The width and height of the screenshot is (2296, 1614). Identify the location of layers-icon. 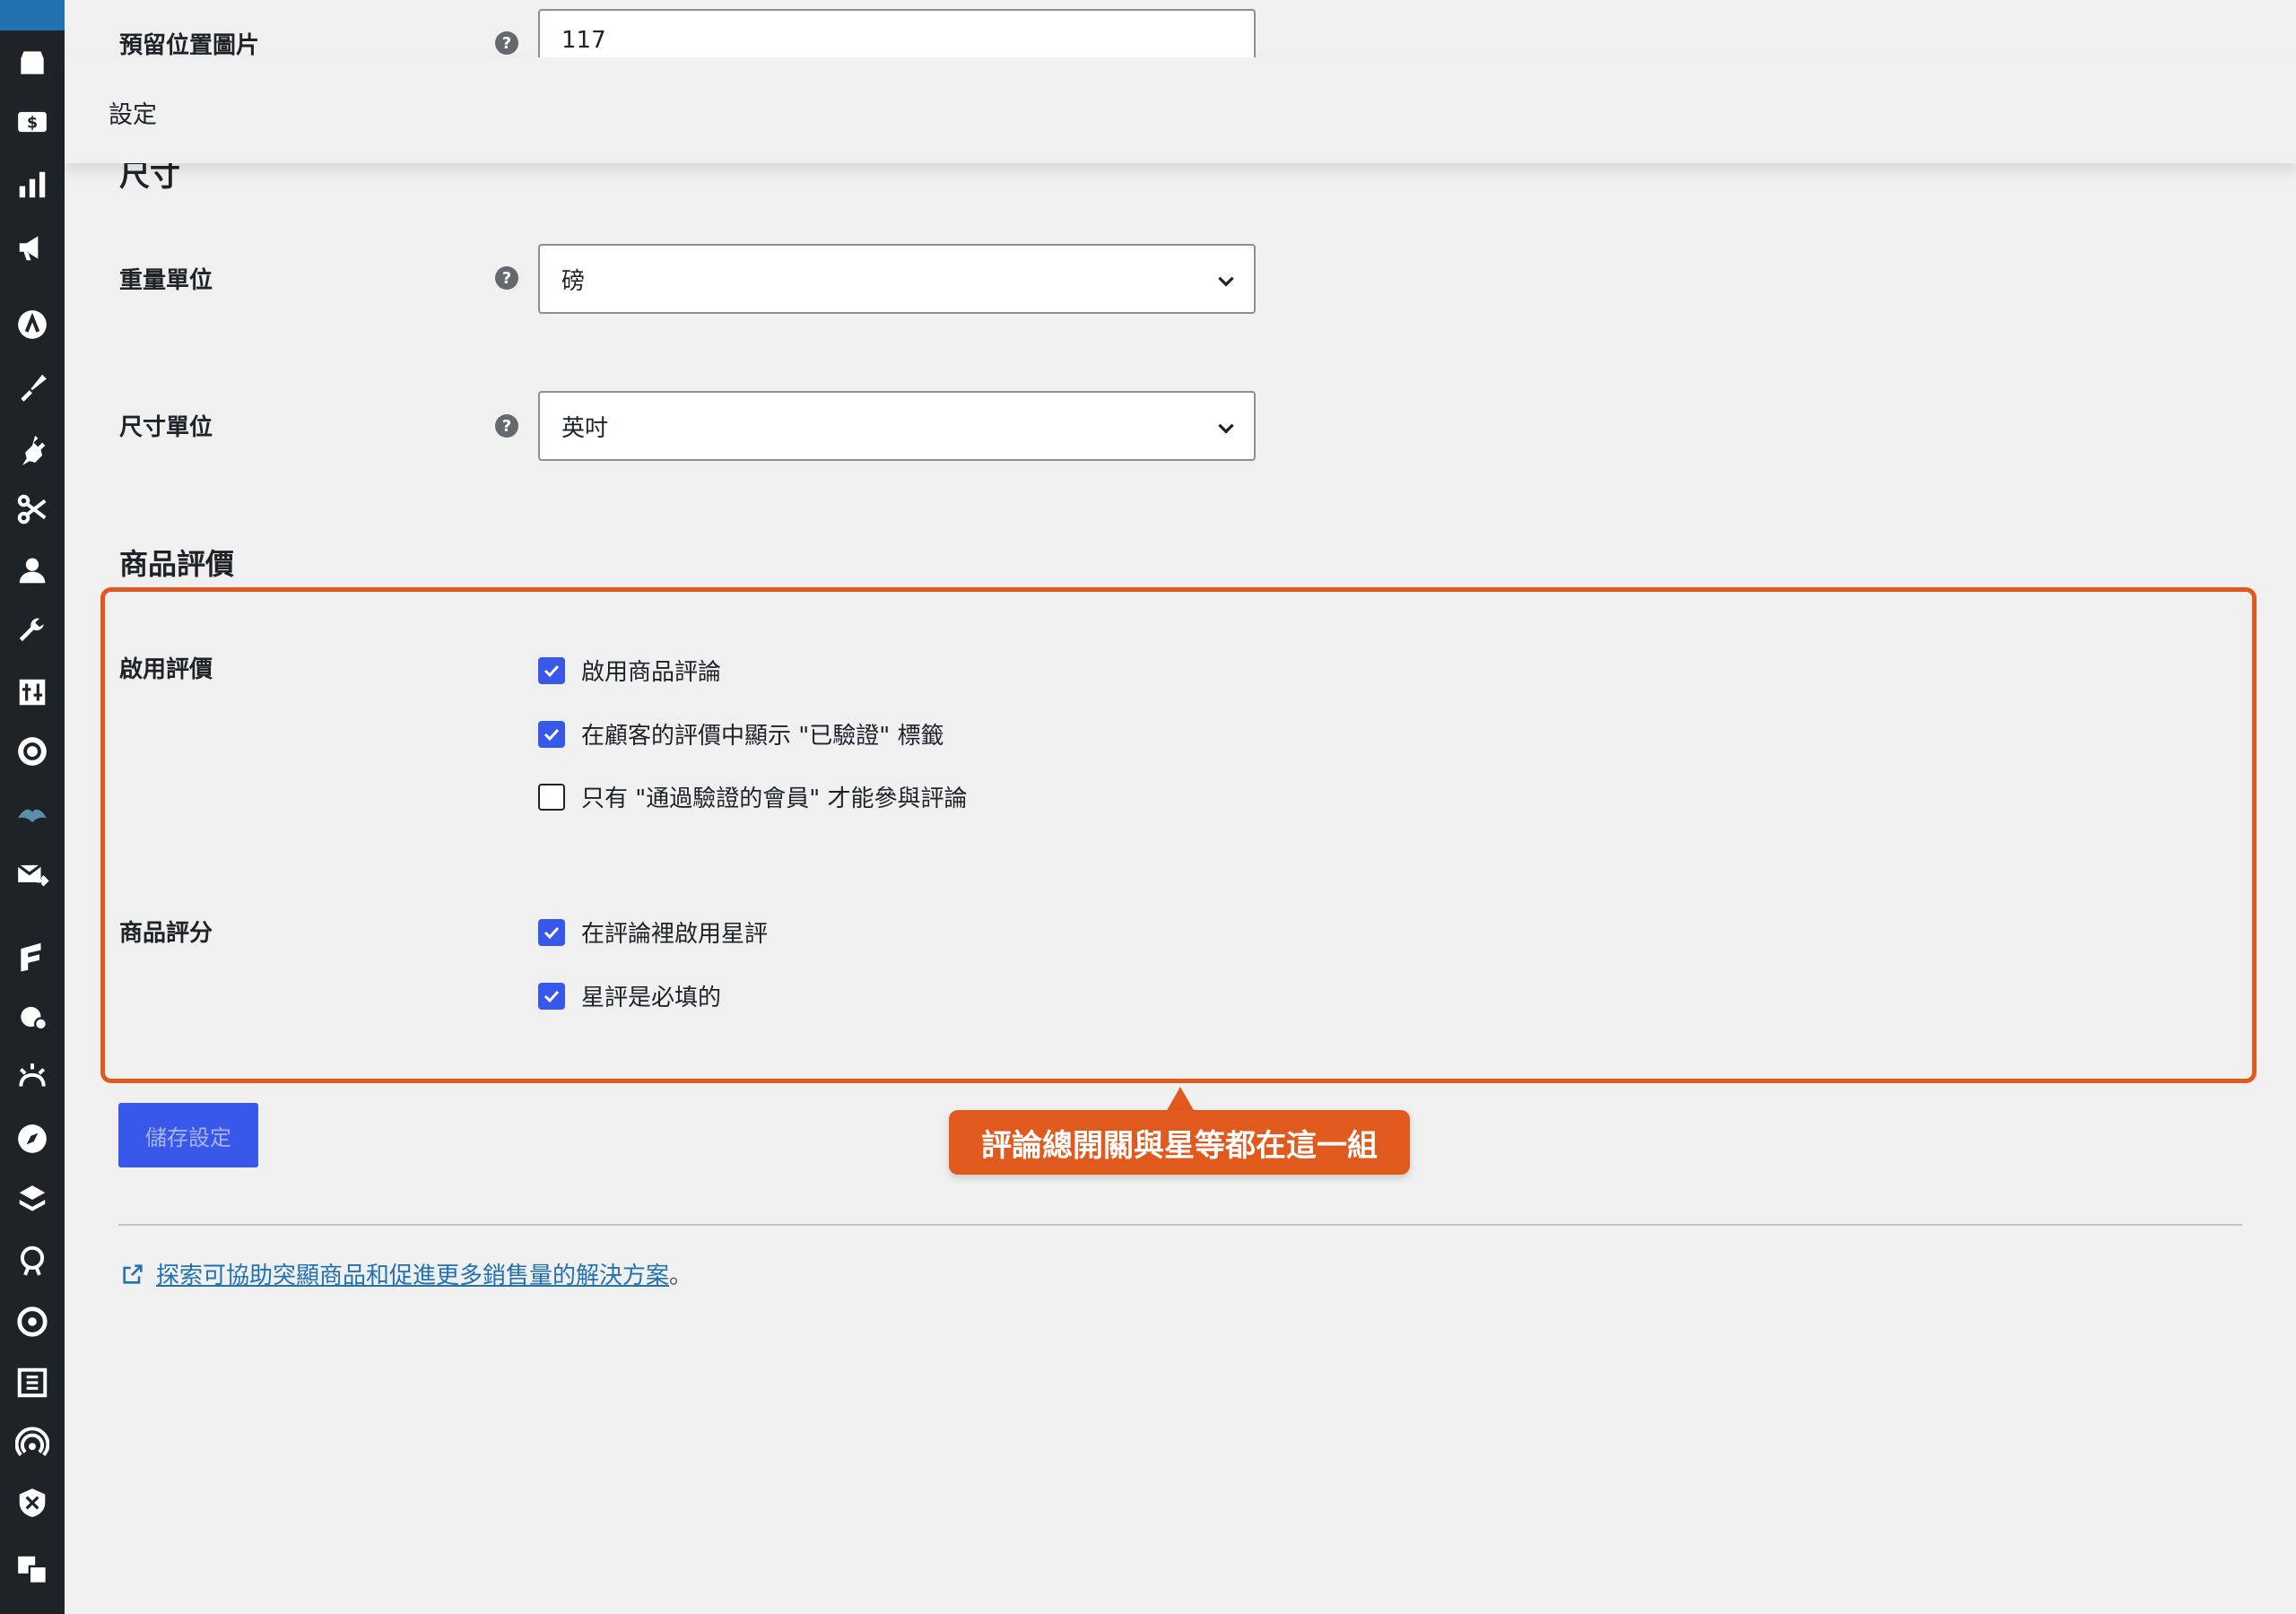
(32, 1199).